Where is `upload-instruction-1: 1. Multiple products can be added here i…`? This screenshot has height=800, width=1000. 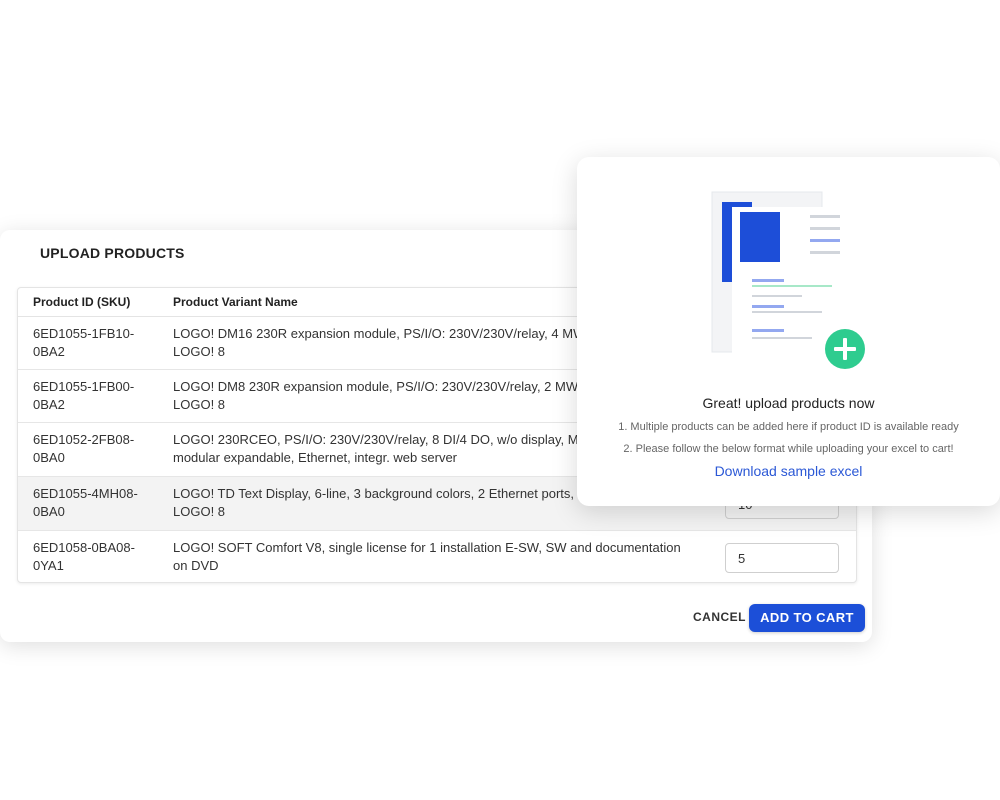
upload-instruction-1: 1. Multiple products can be added here i… is located at coordinates (788, 427).